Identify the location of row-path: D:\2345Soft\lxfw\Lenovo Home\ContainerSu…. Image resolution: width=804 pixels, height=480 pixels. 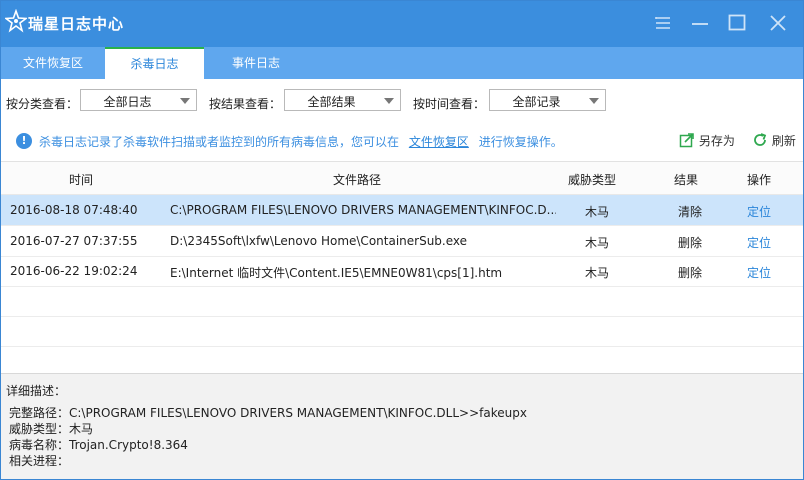
(319, 241).